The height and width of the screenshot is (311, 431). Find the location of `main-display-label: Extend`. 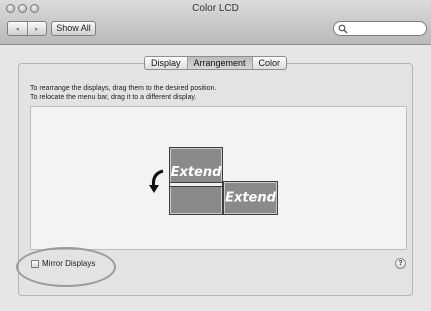

main-display-label: Extend is located at coordinates (196, 172).